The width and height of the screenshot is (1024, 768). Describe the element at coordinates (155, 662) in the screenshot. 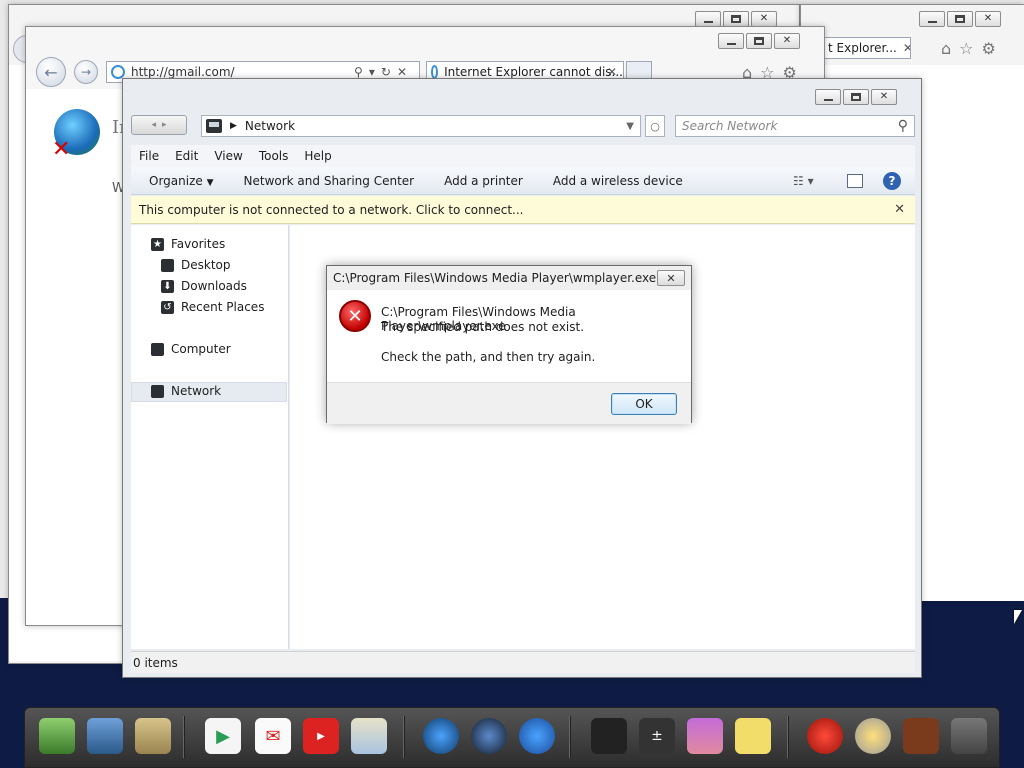

I see `item-count: 0 items` at that location.